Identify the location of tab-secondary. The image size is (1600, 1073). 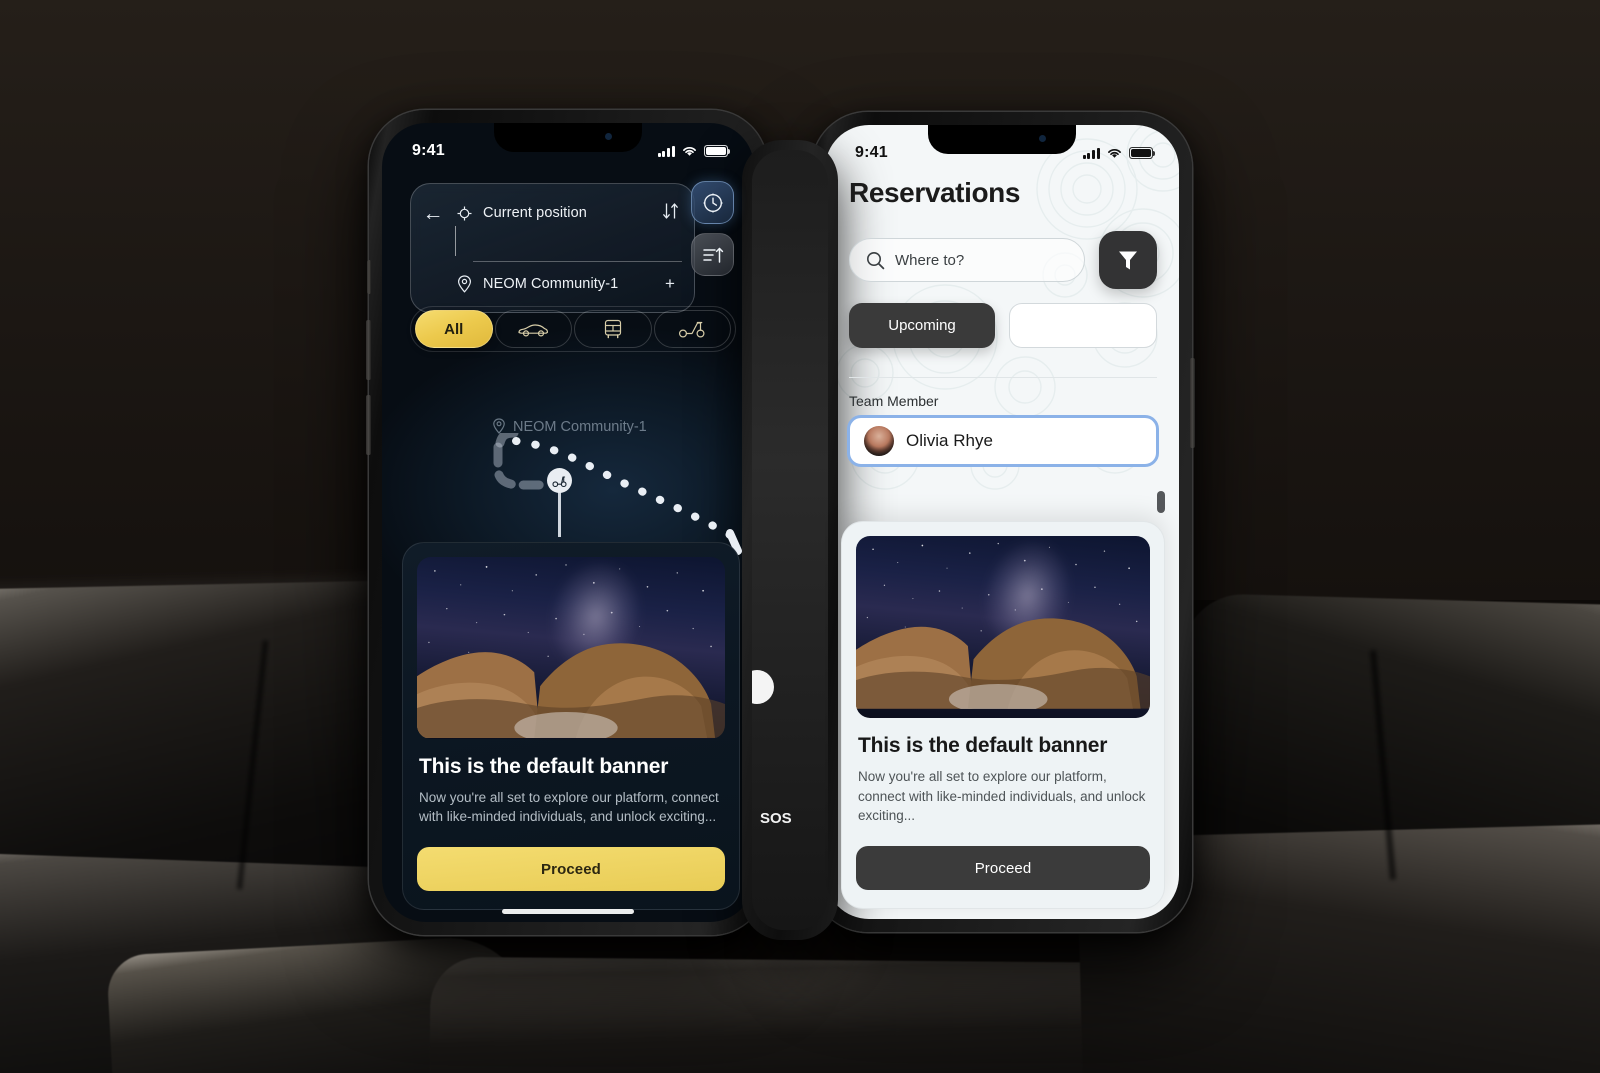
(1083, 325).